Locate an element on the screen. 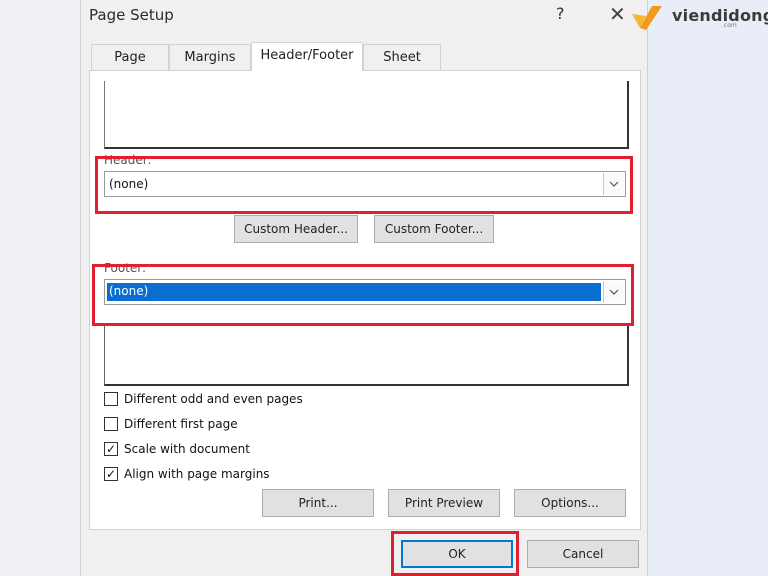  option-label: Scale with document is located at coordinates (187, 449).